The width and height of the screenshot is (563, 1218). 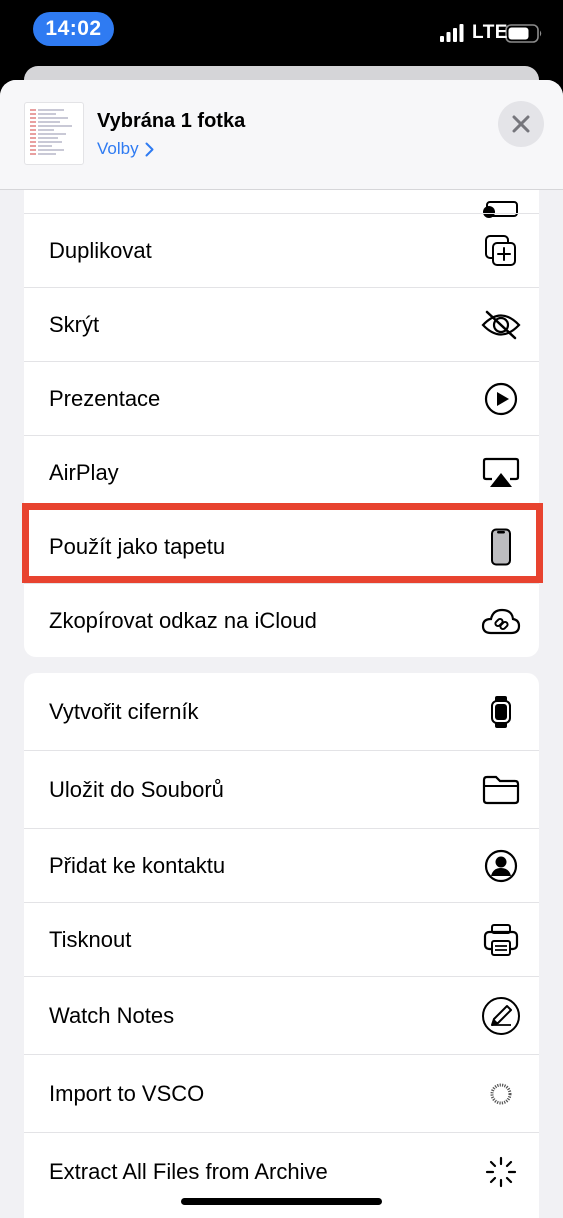 I want to click on action-label: Použít jako tapetu, so click(x=137, y=546).